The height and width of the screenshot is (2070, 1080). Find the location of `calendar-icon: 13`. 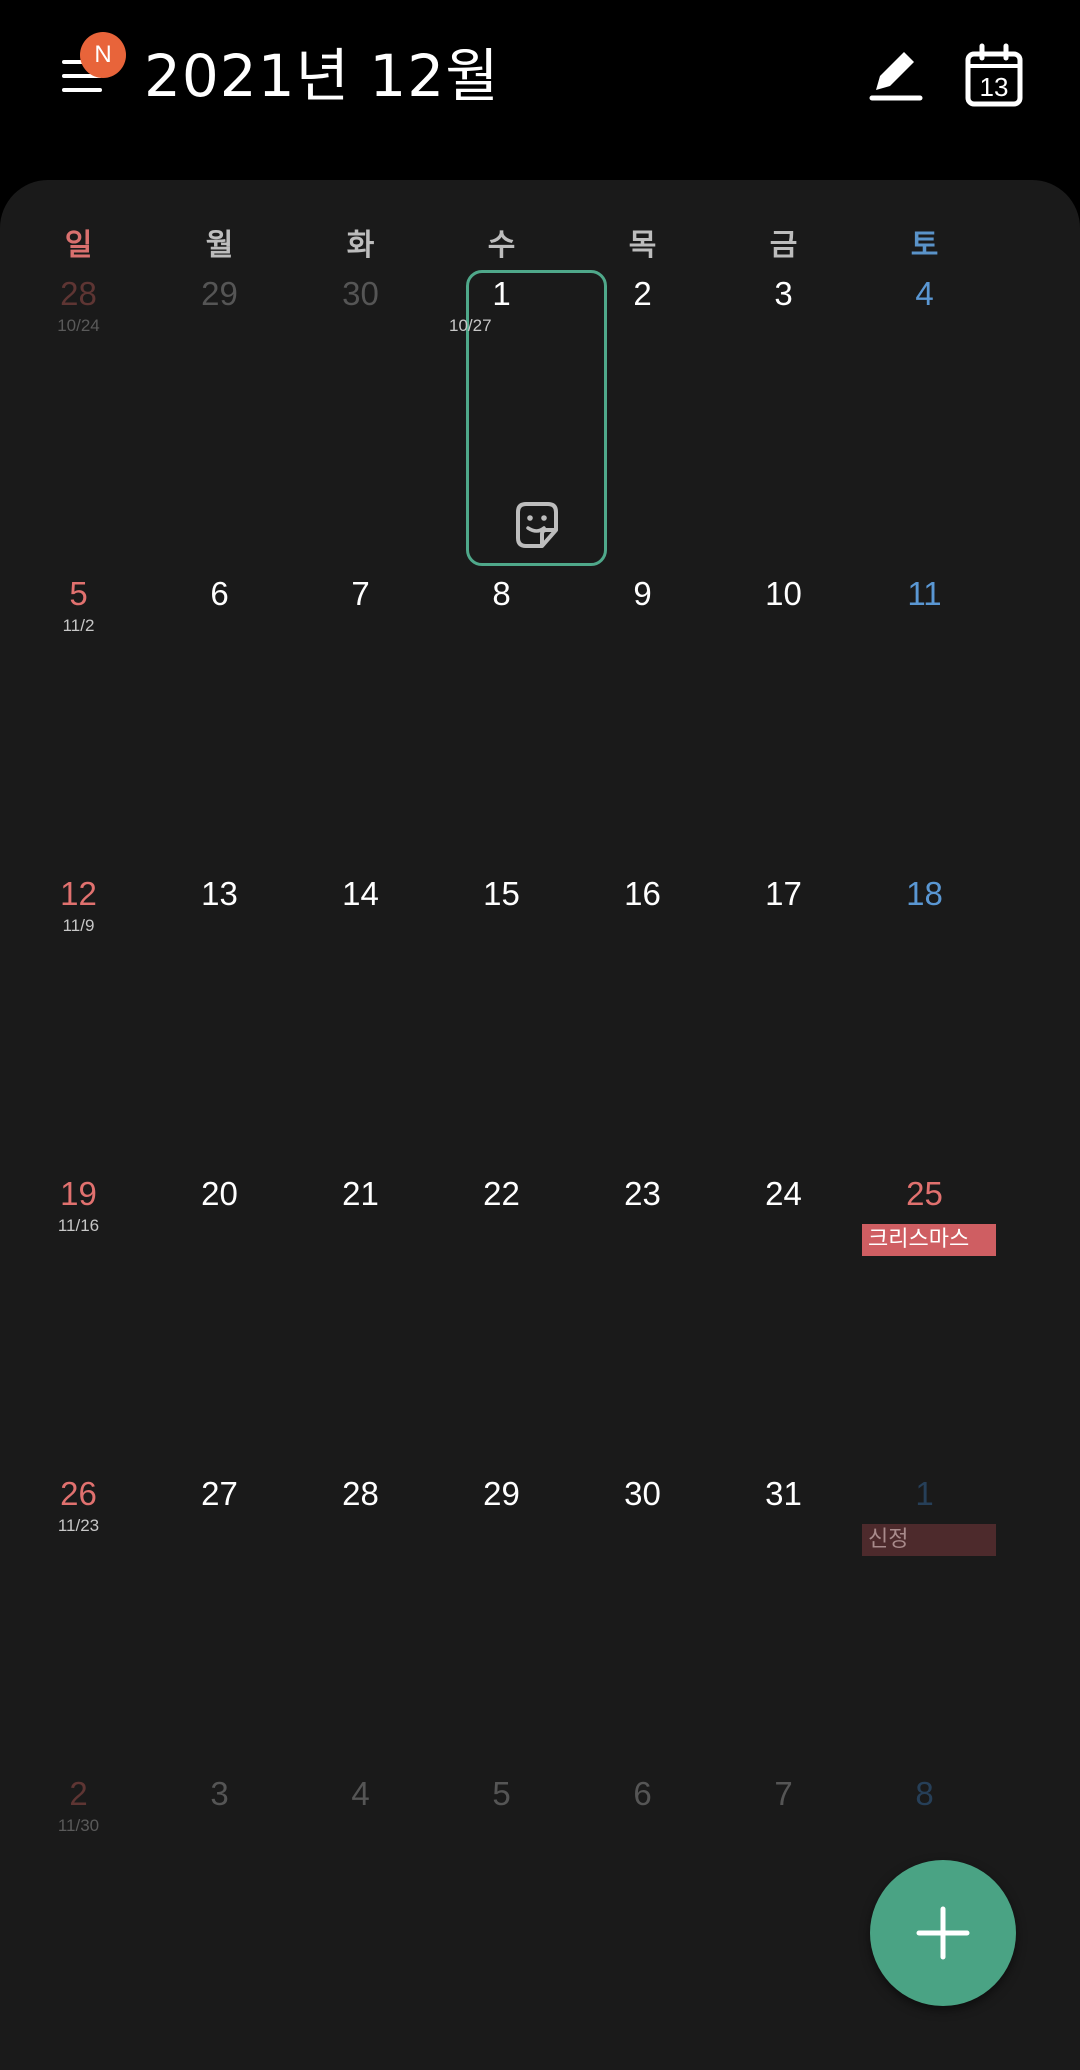

calendar-icon: 13 is located at coordinates (994, 75).